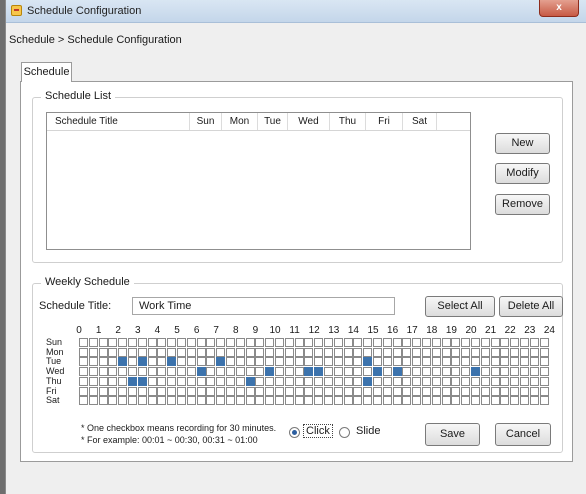  What do you see at coordinates (344, 432) in the screenshot?
I see `slide-mode-radio` at bounding box center [344, 432].